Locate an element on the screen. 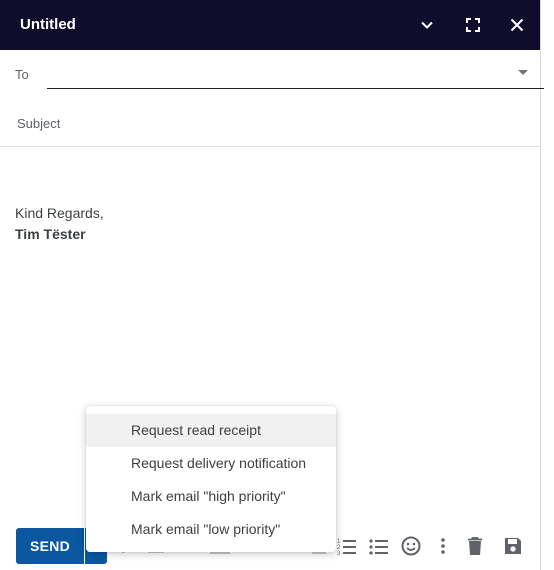 The image size is (554, 570). subject-field is located at coordinates (272, 123).